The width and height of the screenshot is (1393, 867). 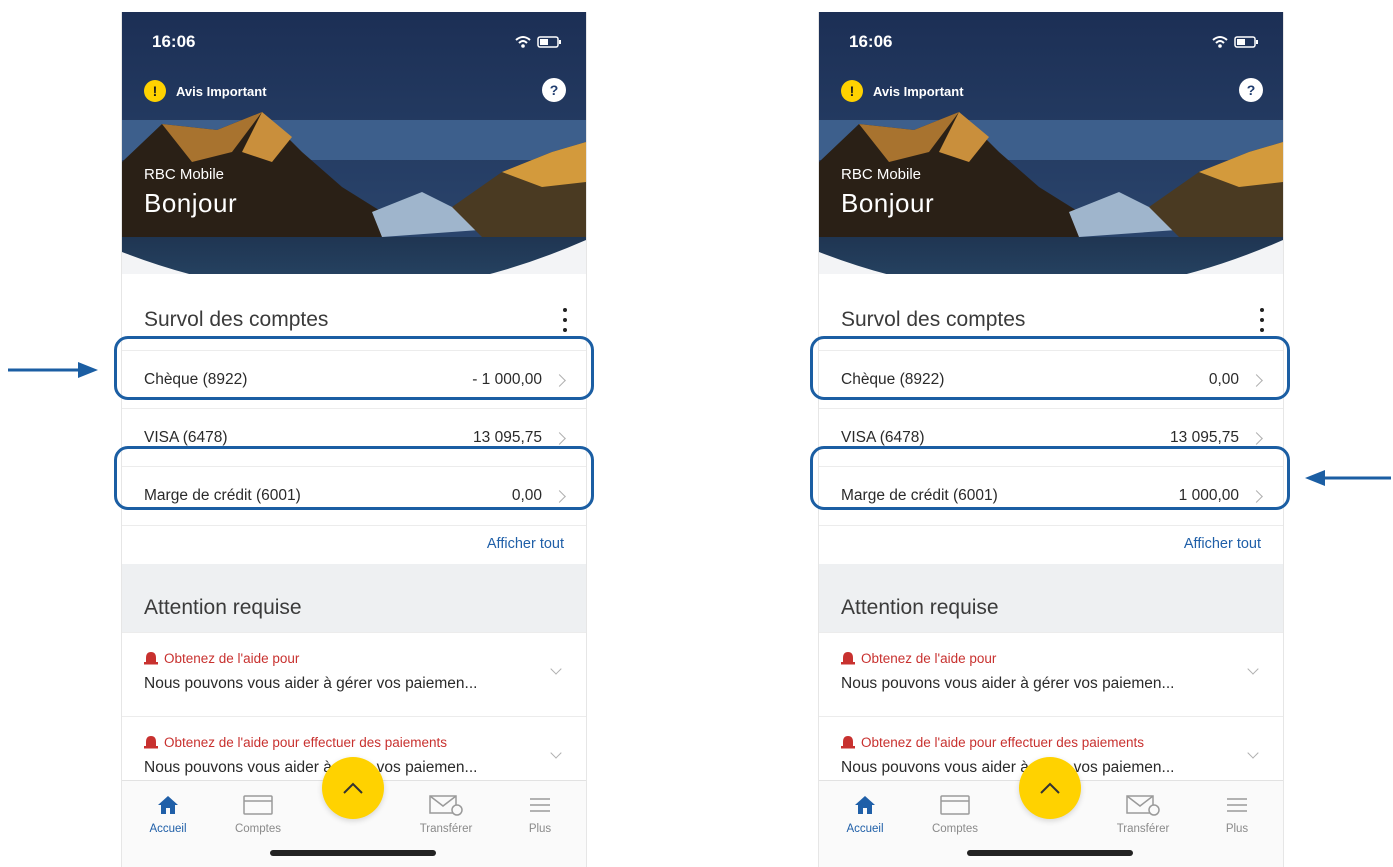 I want to click on highlight-credit-line-after, so click(x=1050, y=478).